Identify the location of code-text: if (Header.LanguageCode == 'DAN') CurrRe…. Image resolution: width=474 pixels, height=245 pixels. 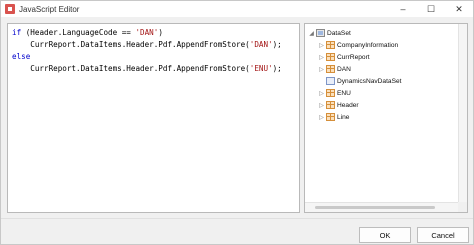
(147, 51).